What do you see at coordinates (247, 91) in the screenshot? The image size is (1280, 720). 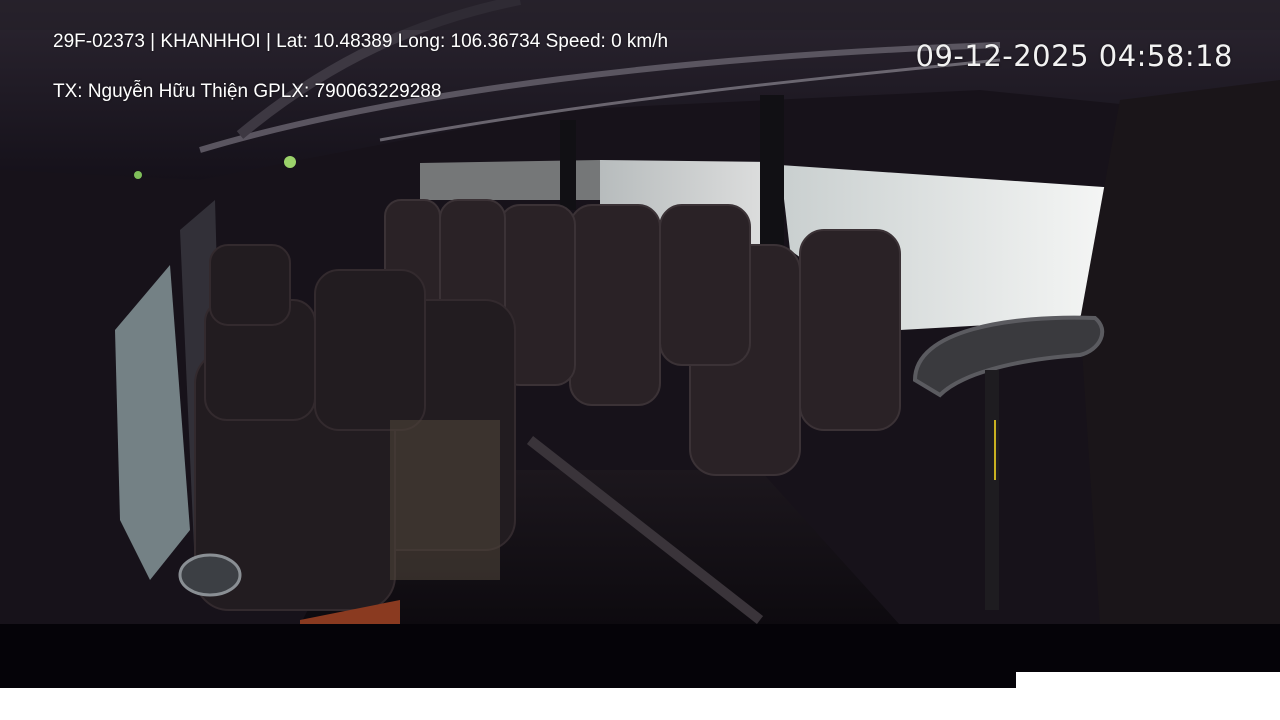 I see `osd-driver-info: TX: Nguyễn Hữu Thiện GPLX: 790063229288` at bounding box center [247, 91].